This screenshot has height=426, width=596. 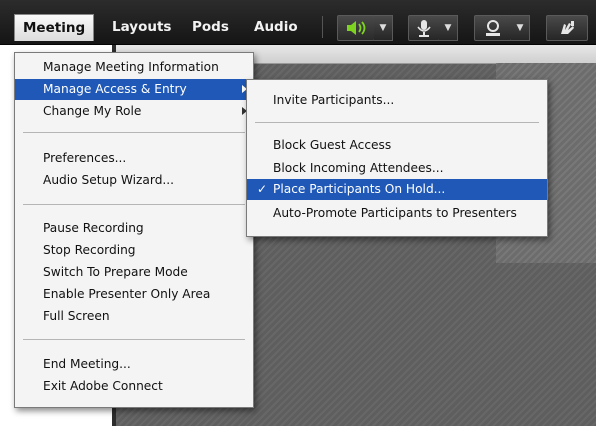 I want to click on microphone-icon, so click(x=424, y=28).